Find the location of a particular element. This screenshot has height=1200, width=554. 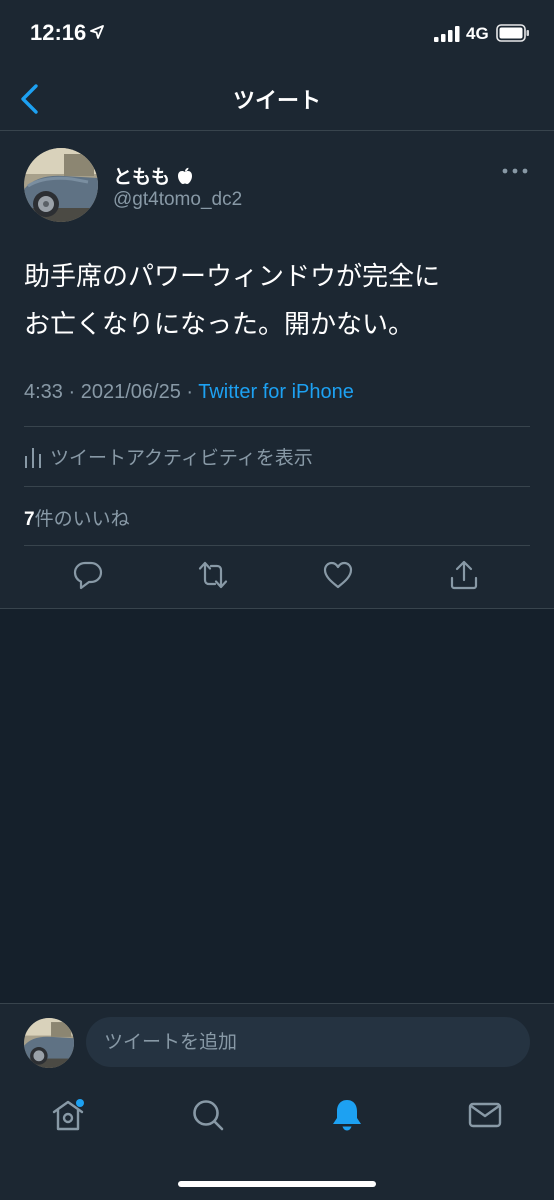

tweet-source-link: Twitter for iPhone is located at coordinates (276, 392).